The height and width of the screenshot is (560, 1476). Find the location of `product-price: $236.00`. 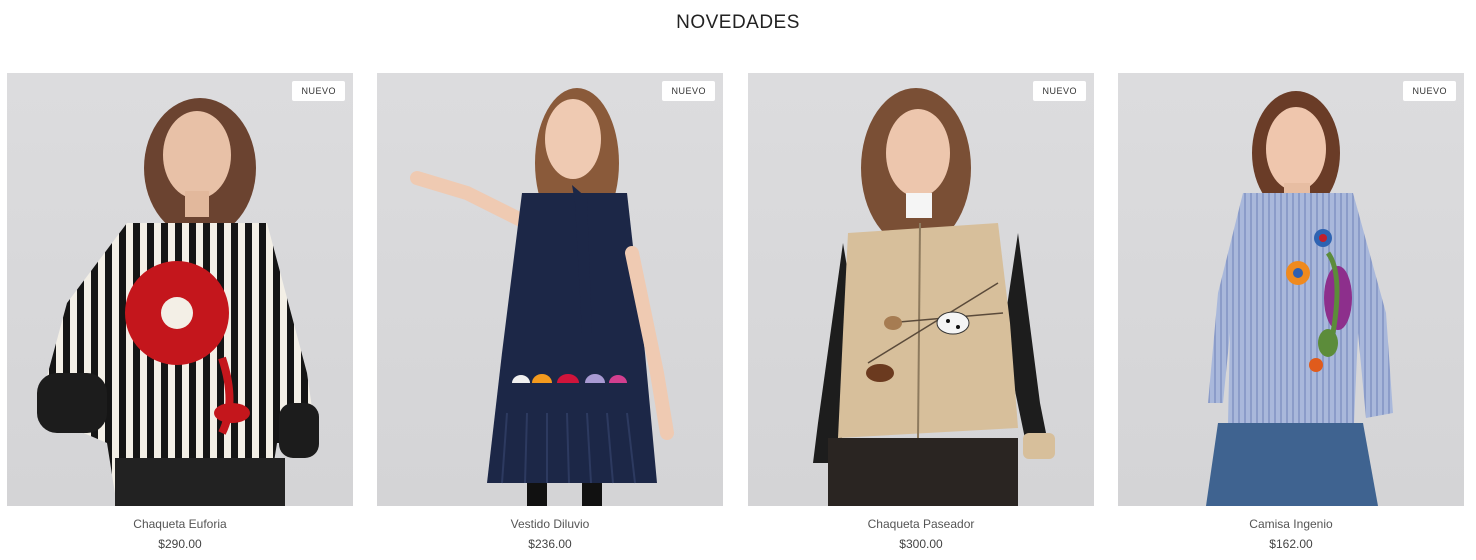

product-price: $236.00 is located at coordinates (550, 544).